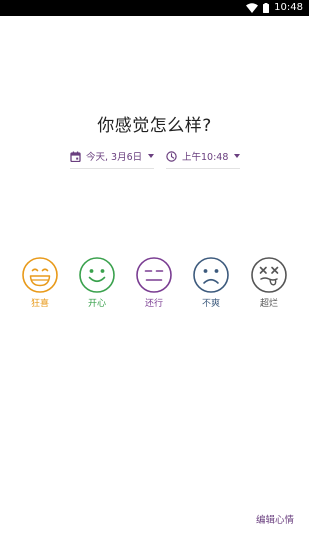 The image size is (320, 550). I want to click on smile-face-icon, so click(97, 275).